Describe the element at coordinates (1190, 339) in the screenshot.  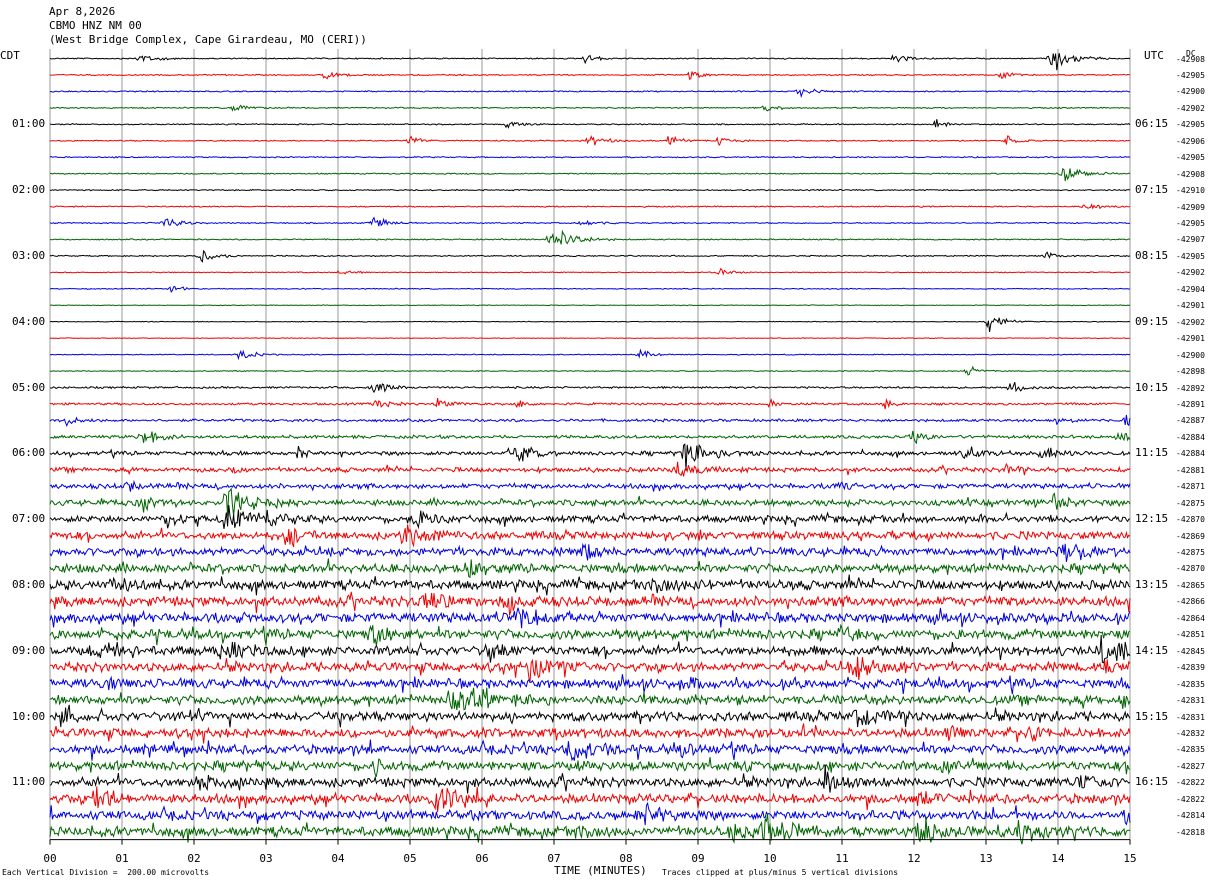
I see `dc-offset-label: -42901` at that location.